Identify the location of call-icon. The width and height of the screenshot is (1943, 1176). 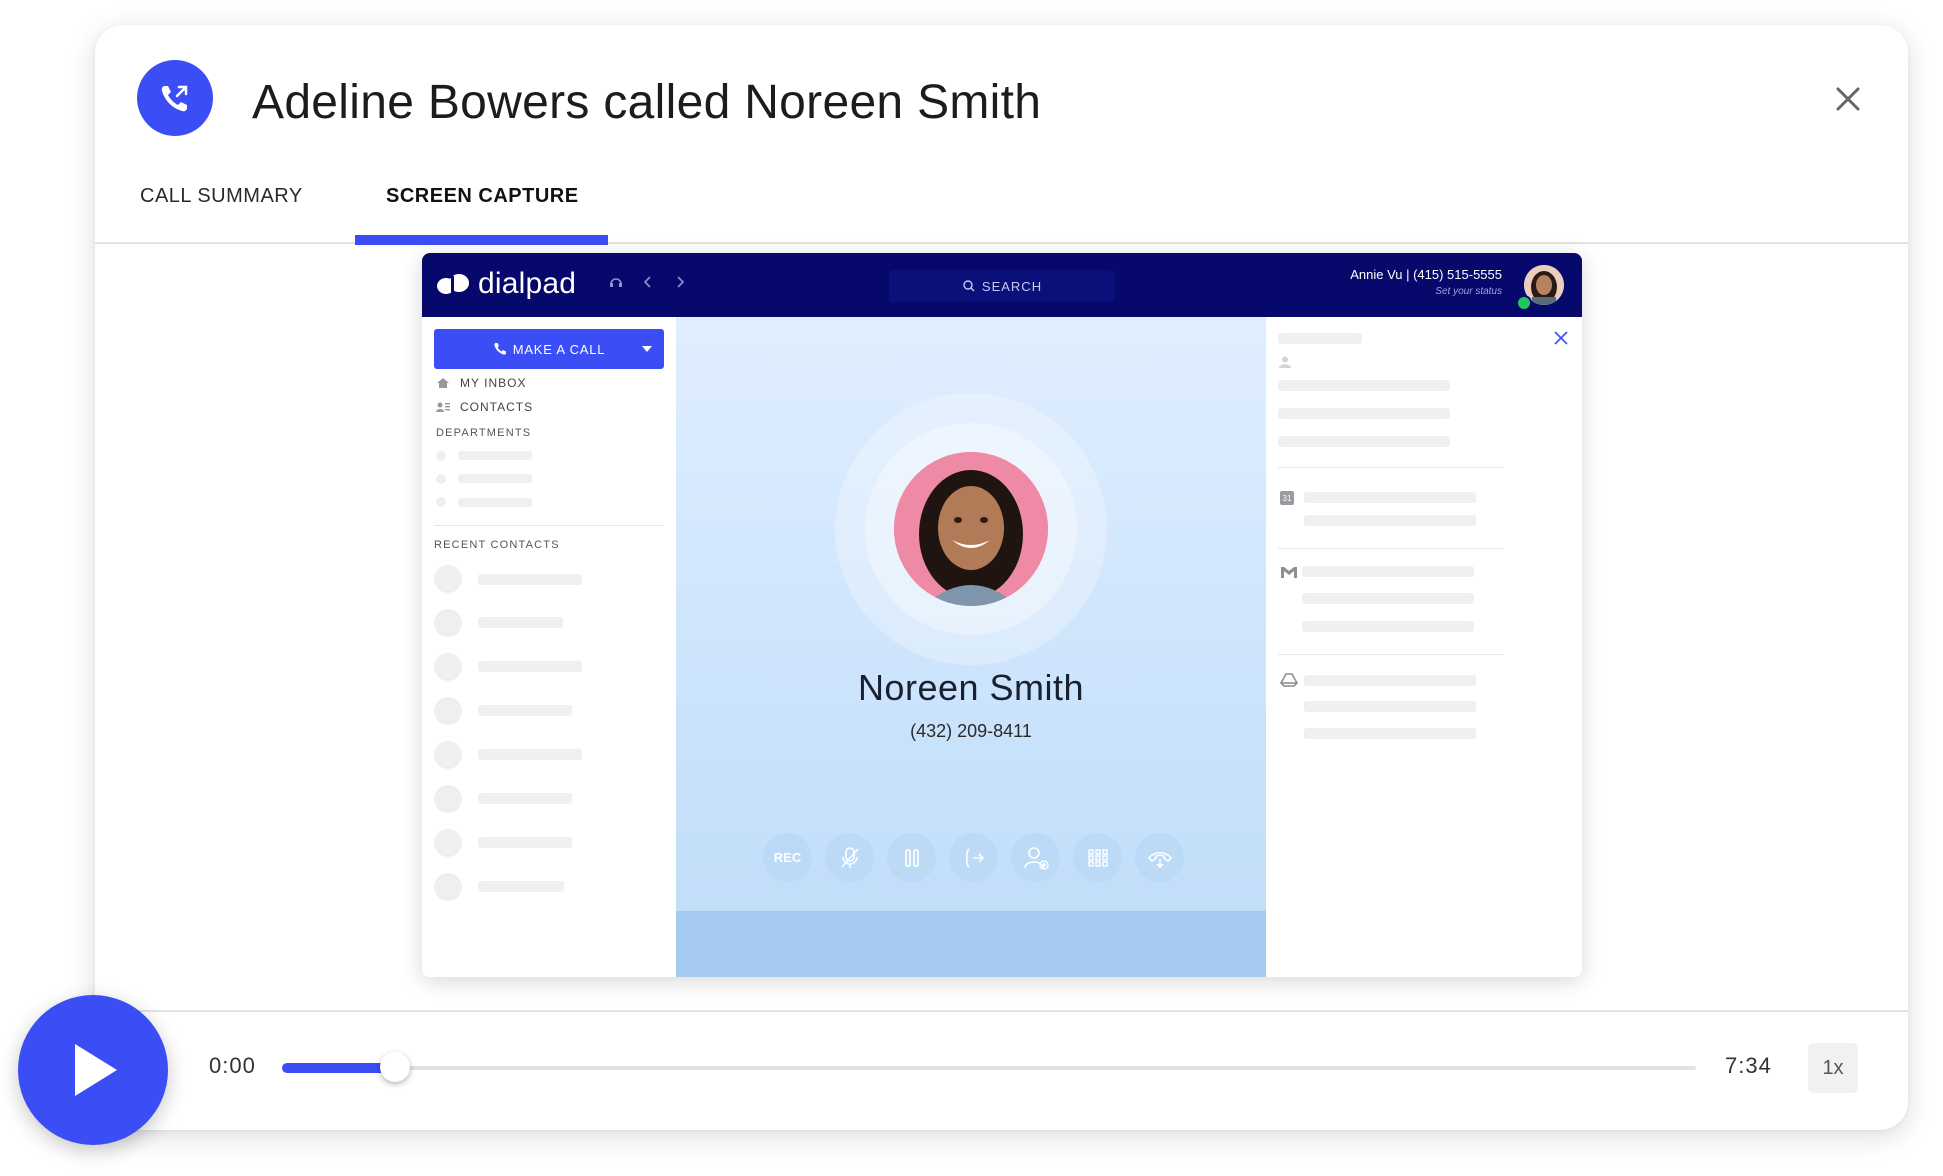
(175, 98).